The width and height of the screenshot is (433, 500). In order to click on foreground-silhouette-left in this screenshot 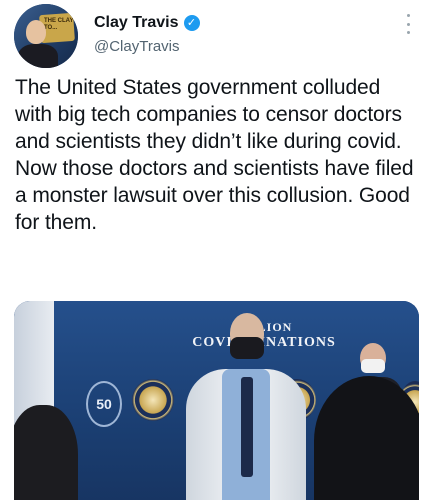, I will do `click(46, 452)`.